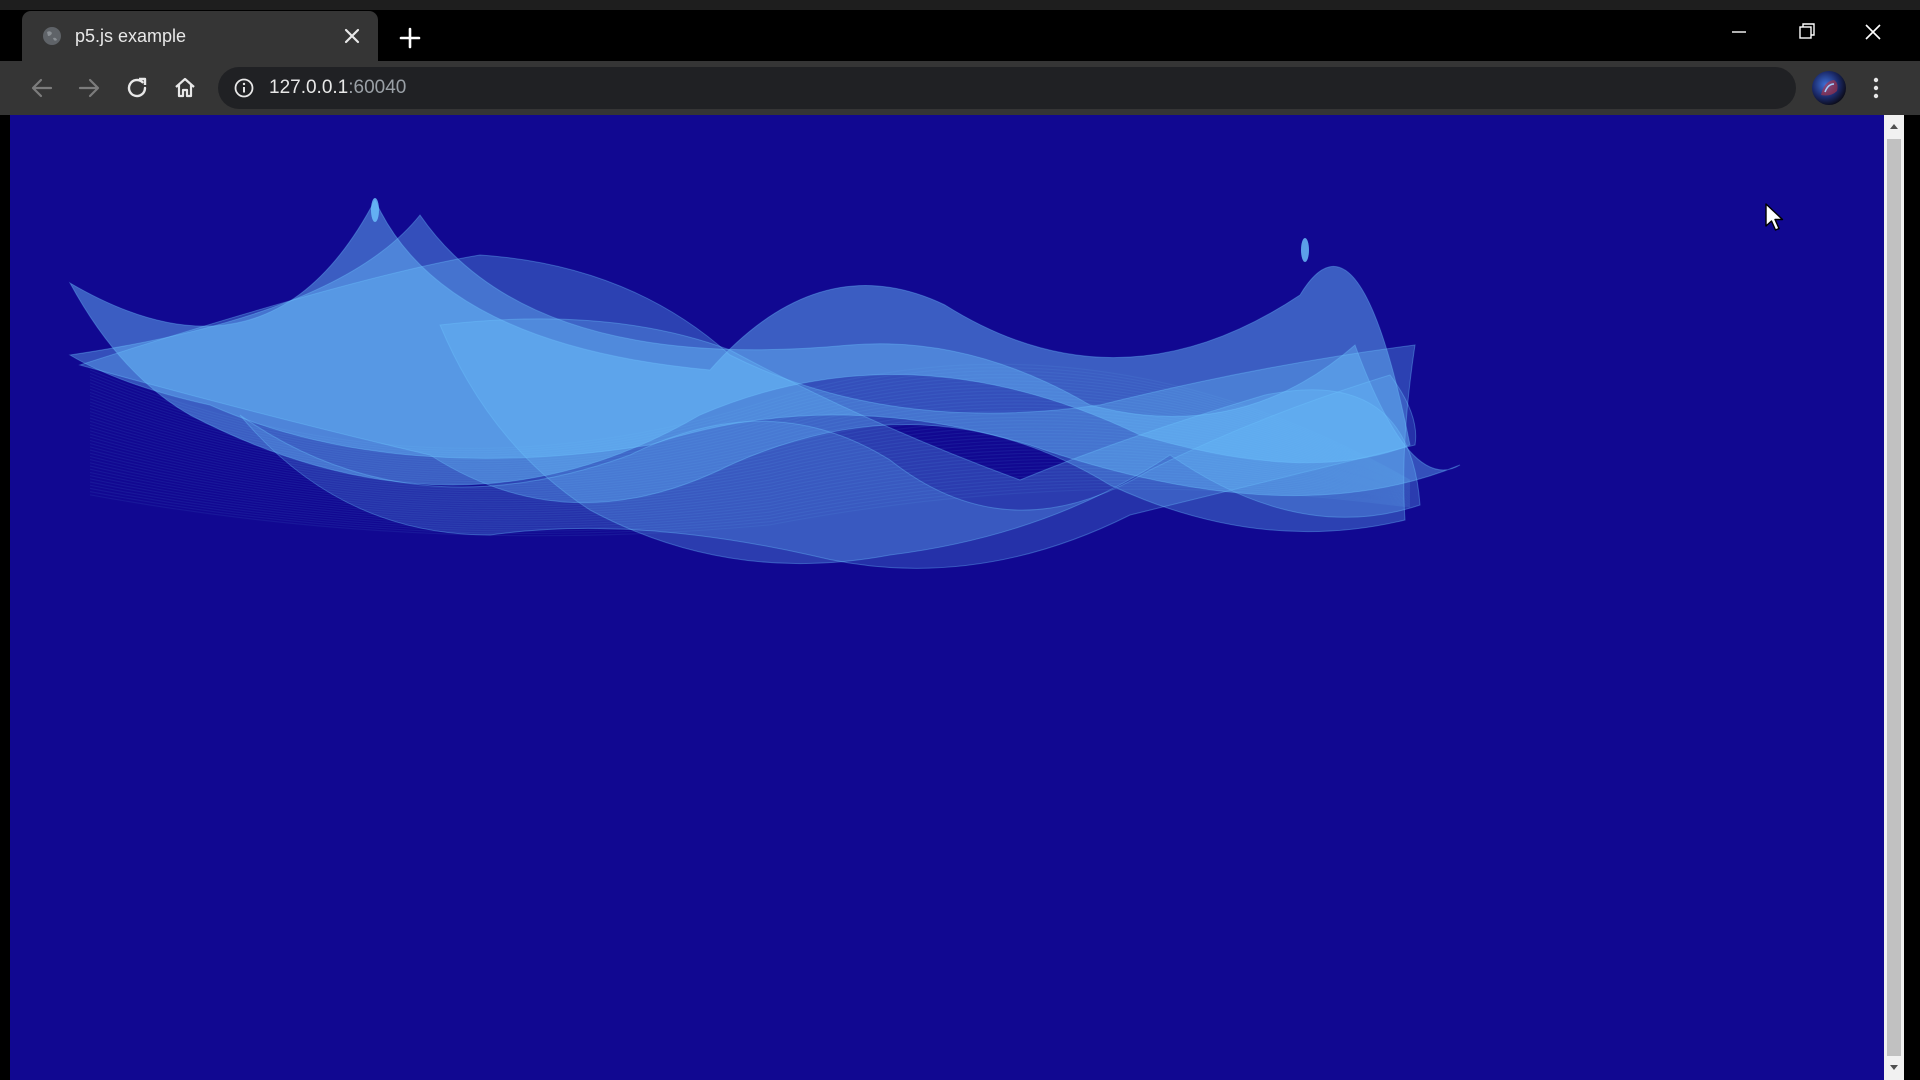 The image size is (1920, 1080). What do you see at coordinates (309, 87) in the screenshot?
I see `url-host: 127.0.0.1` at bounding box center [309, 87].